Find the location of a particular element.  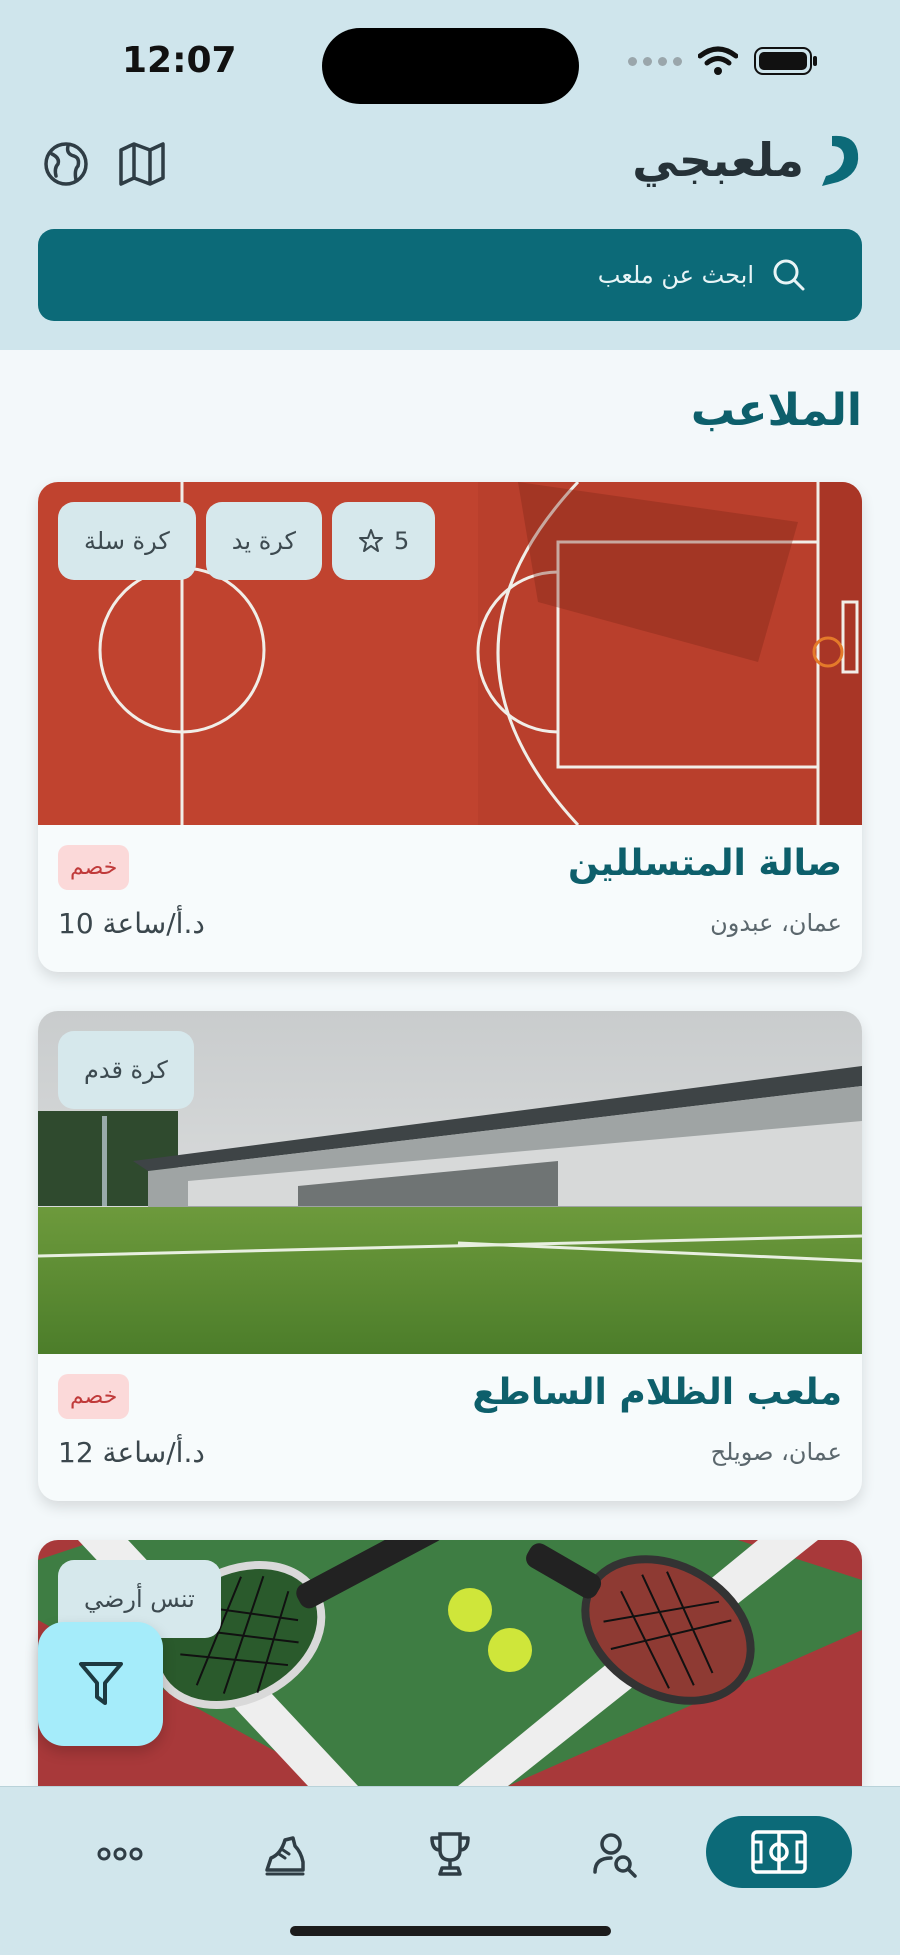

more-icon is located at coordinates (120, 1854).